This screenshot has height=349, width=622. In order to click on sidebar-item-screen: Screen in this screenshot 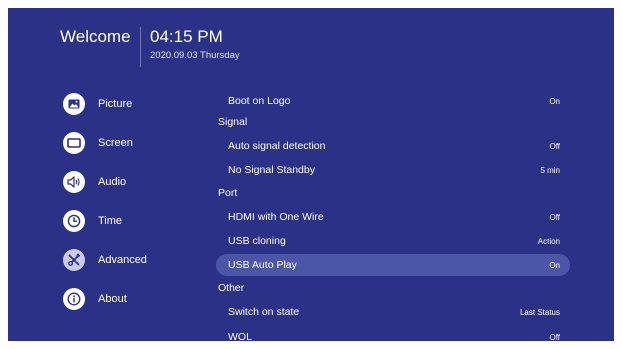, I will do `click(133, 143)`.